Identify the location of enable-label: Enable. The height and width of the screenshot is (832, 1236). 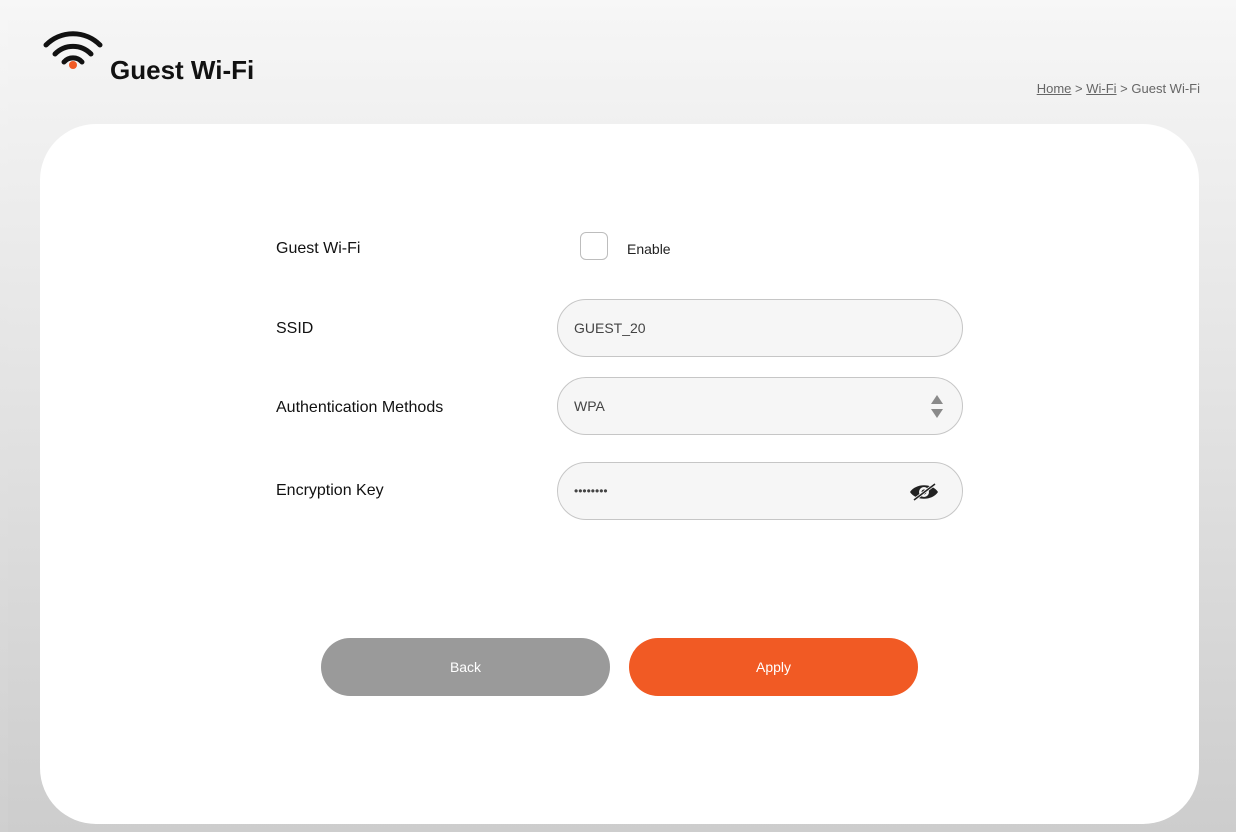
(649, 249).